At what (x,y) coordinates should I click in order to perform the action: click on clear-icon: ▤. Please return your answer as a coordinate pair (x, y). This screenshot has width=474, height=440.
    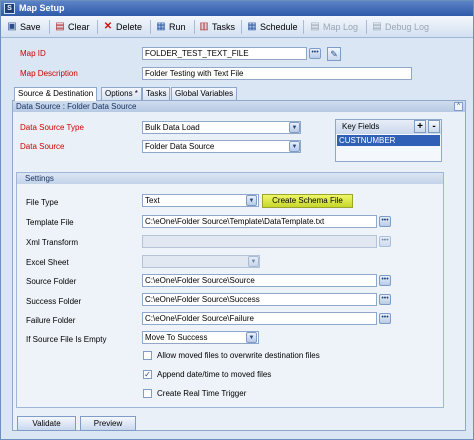
    Looking at the image, I should click on (60, 26).